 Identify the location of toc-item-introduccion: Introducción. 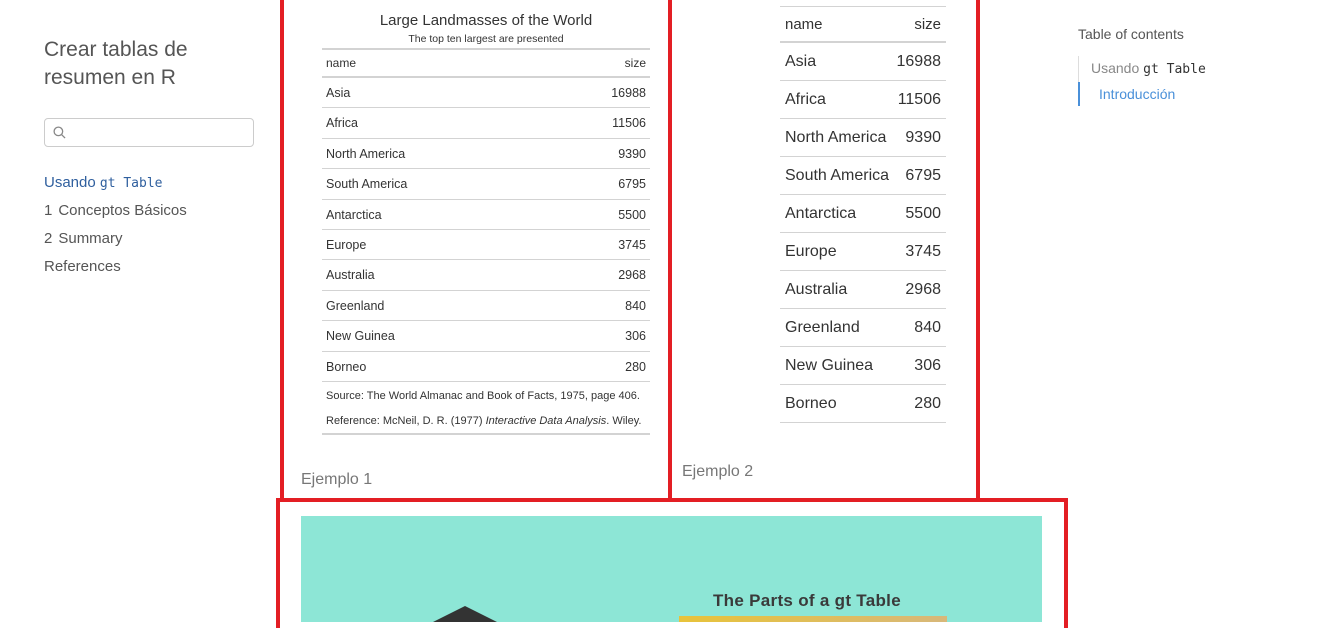
(1178, 94).